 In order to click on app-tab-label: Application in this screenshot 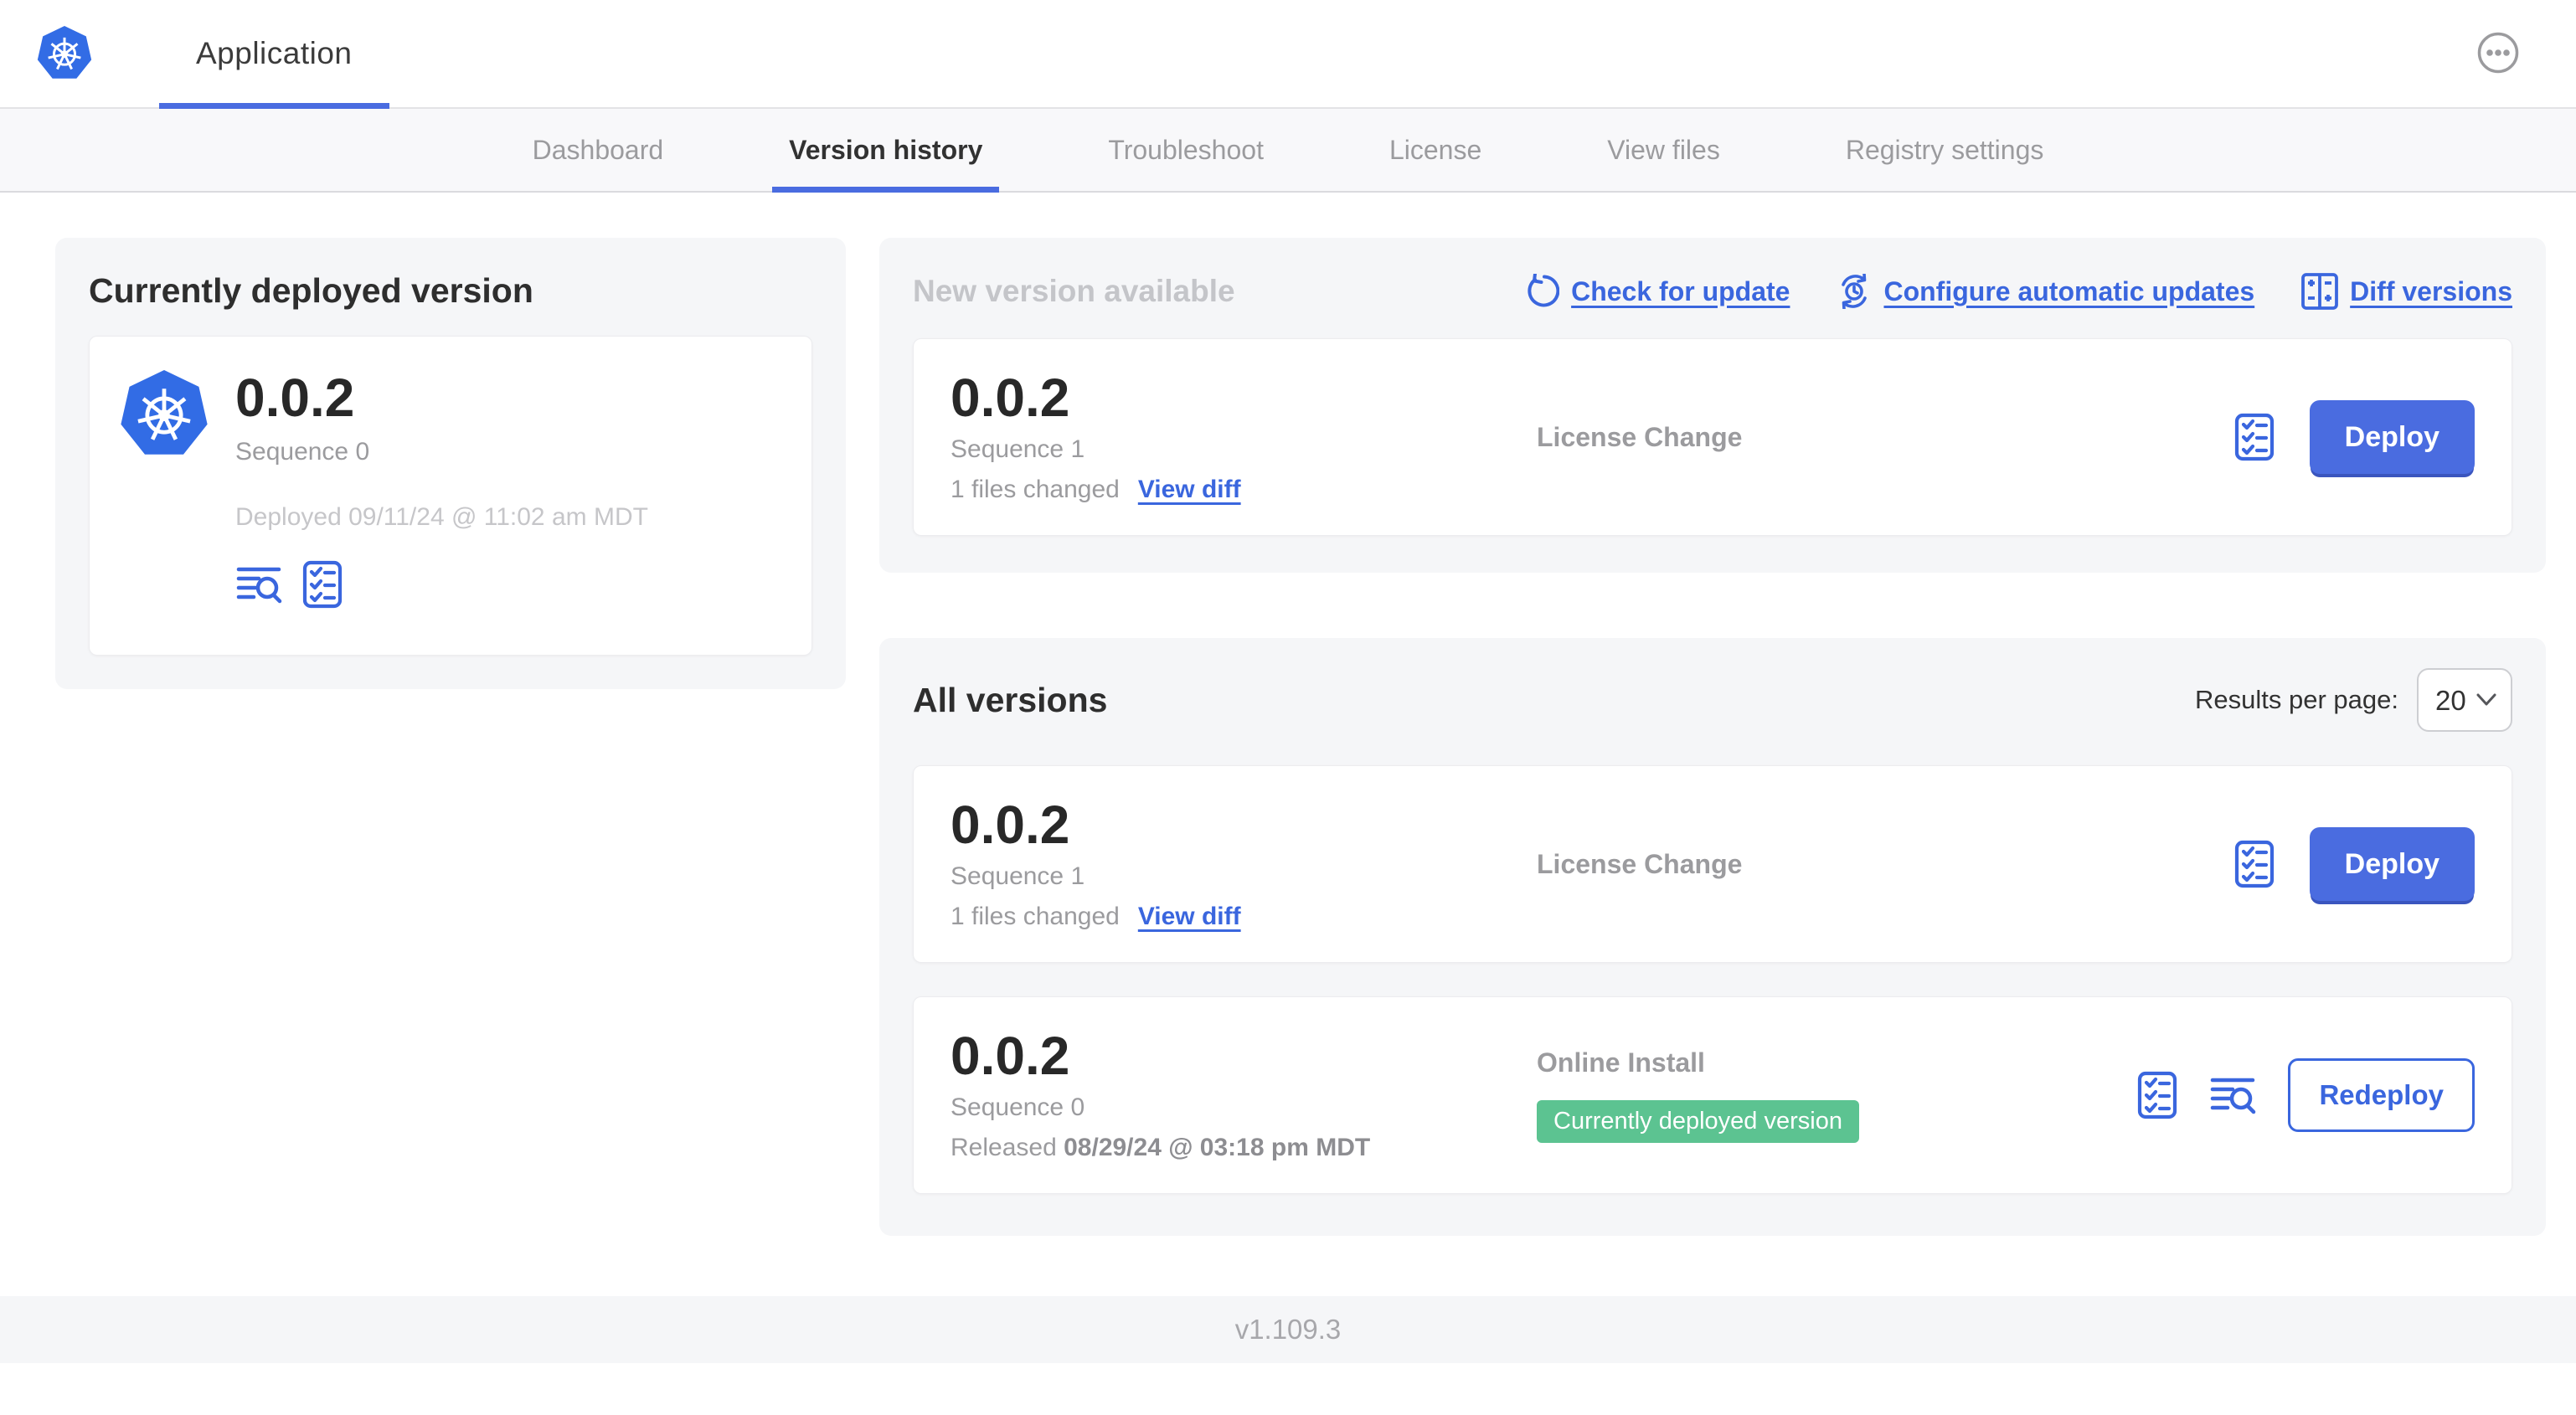, I will do `click(274, 53)`.